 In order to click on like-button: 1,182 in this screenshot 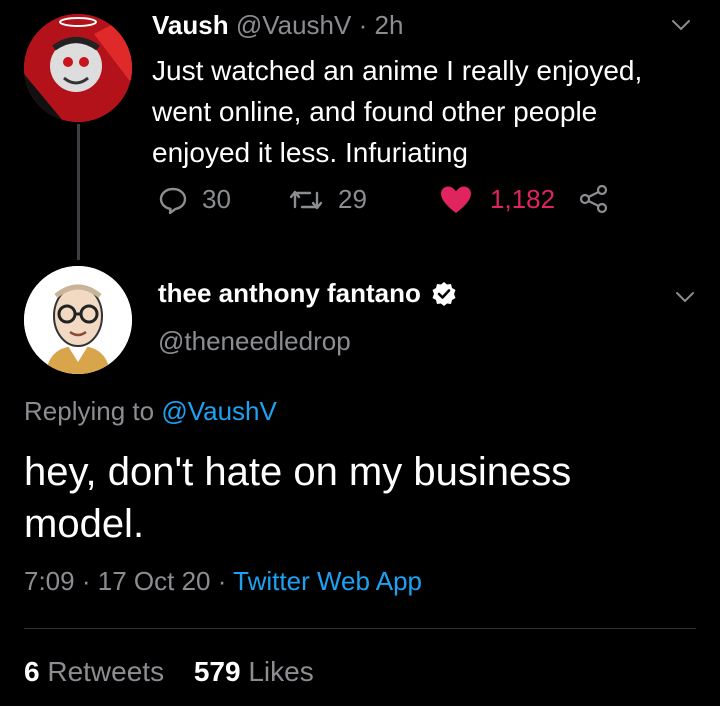, I will do `click(497, 199)`.